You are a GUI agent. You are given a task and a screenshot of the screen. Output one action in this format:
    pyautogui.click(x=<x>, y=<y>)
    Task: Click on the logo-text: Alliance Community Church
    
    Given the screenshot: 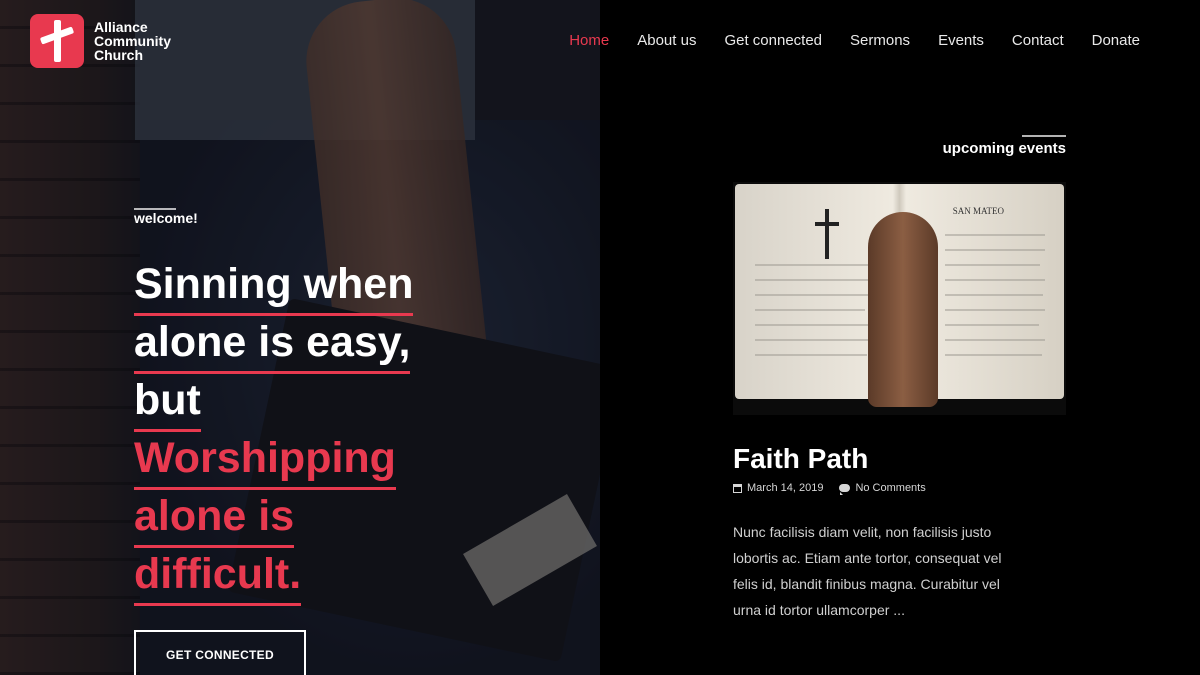 What is the action you would take?
    pyautogui.click(x=132, y=41)
    